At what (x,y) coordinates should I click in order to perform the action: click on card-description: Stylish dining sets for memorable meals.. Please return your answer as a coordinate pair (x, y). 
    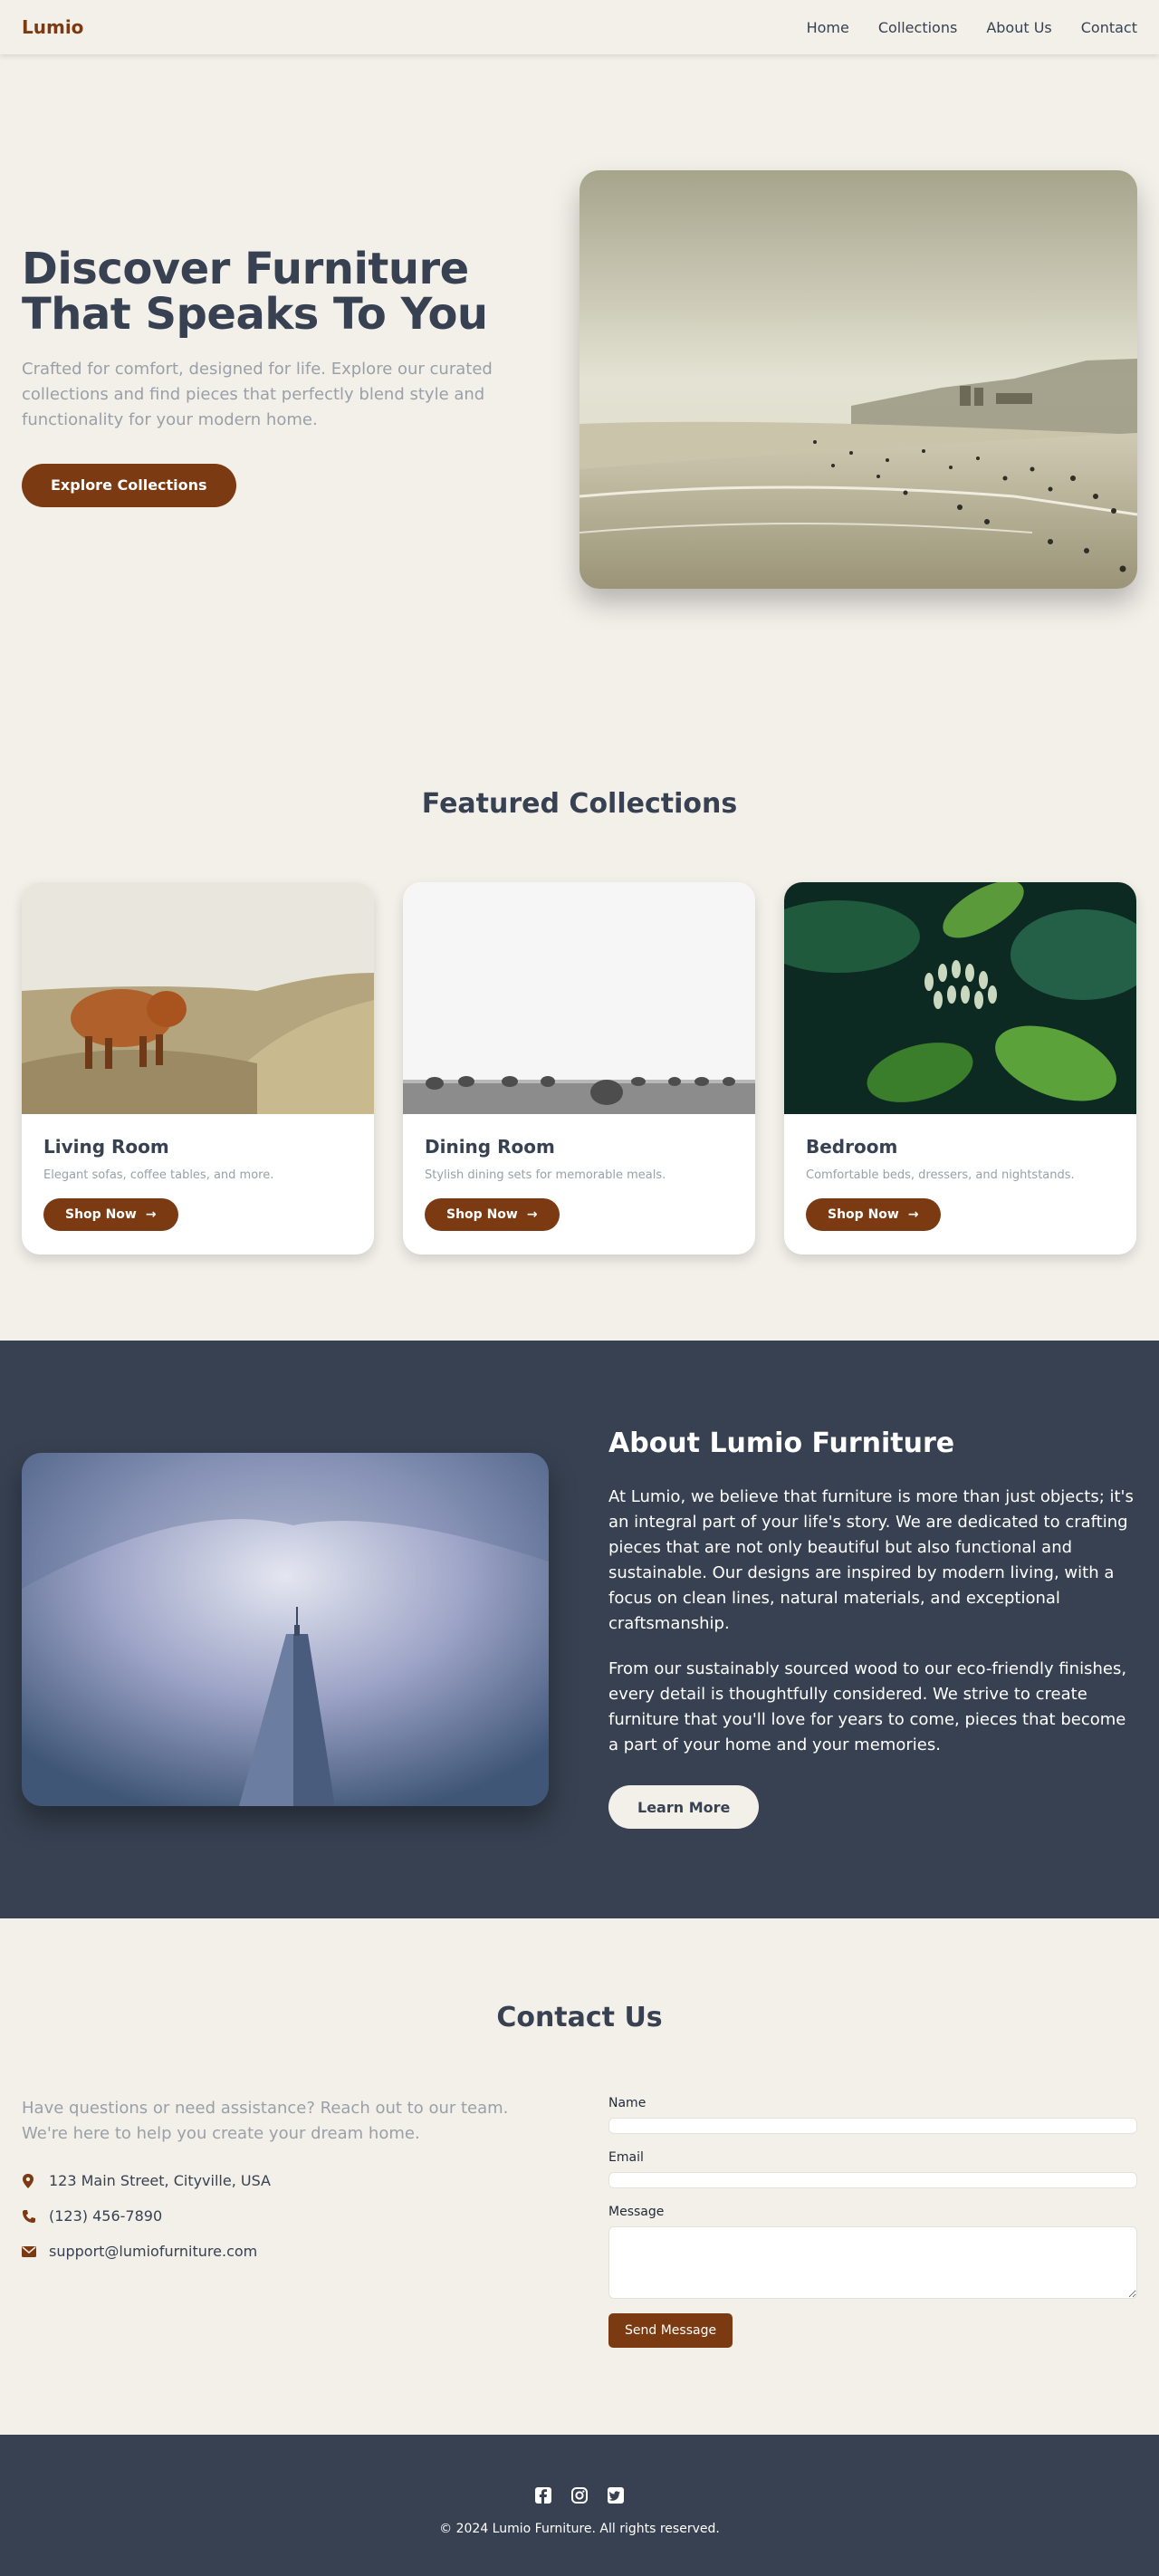
    Looking at the image, I should click on (546, 1175).